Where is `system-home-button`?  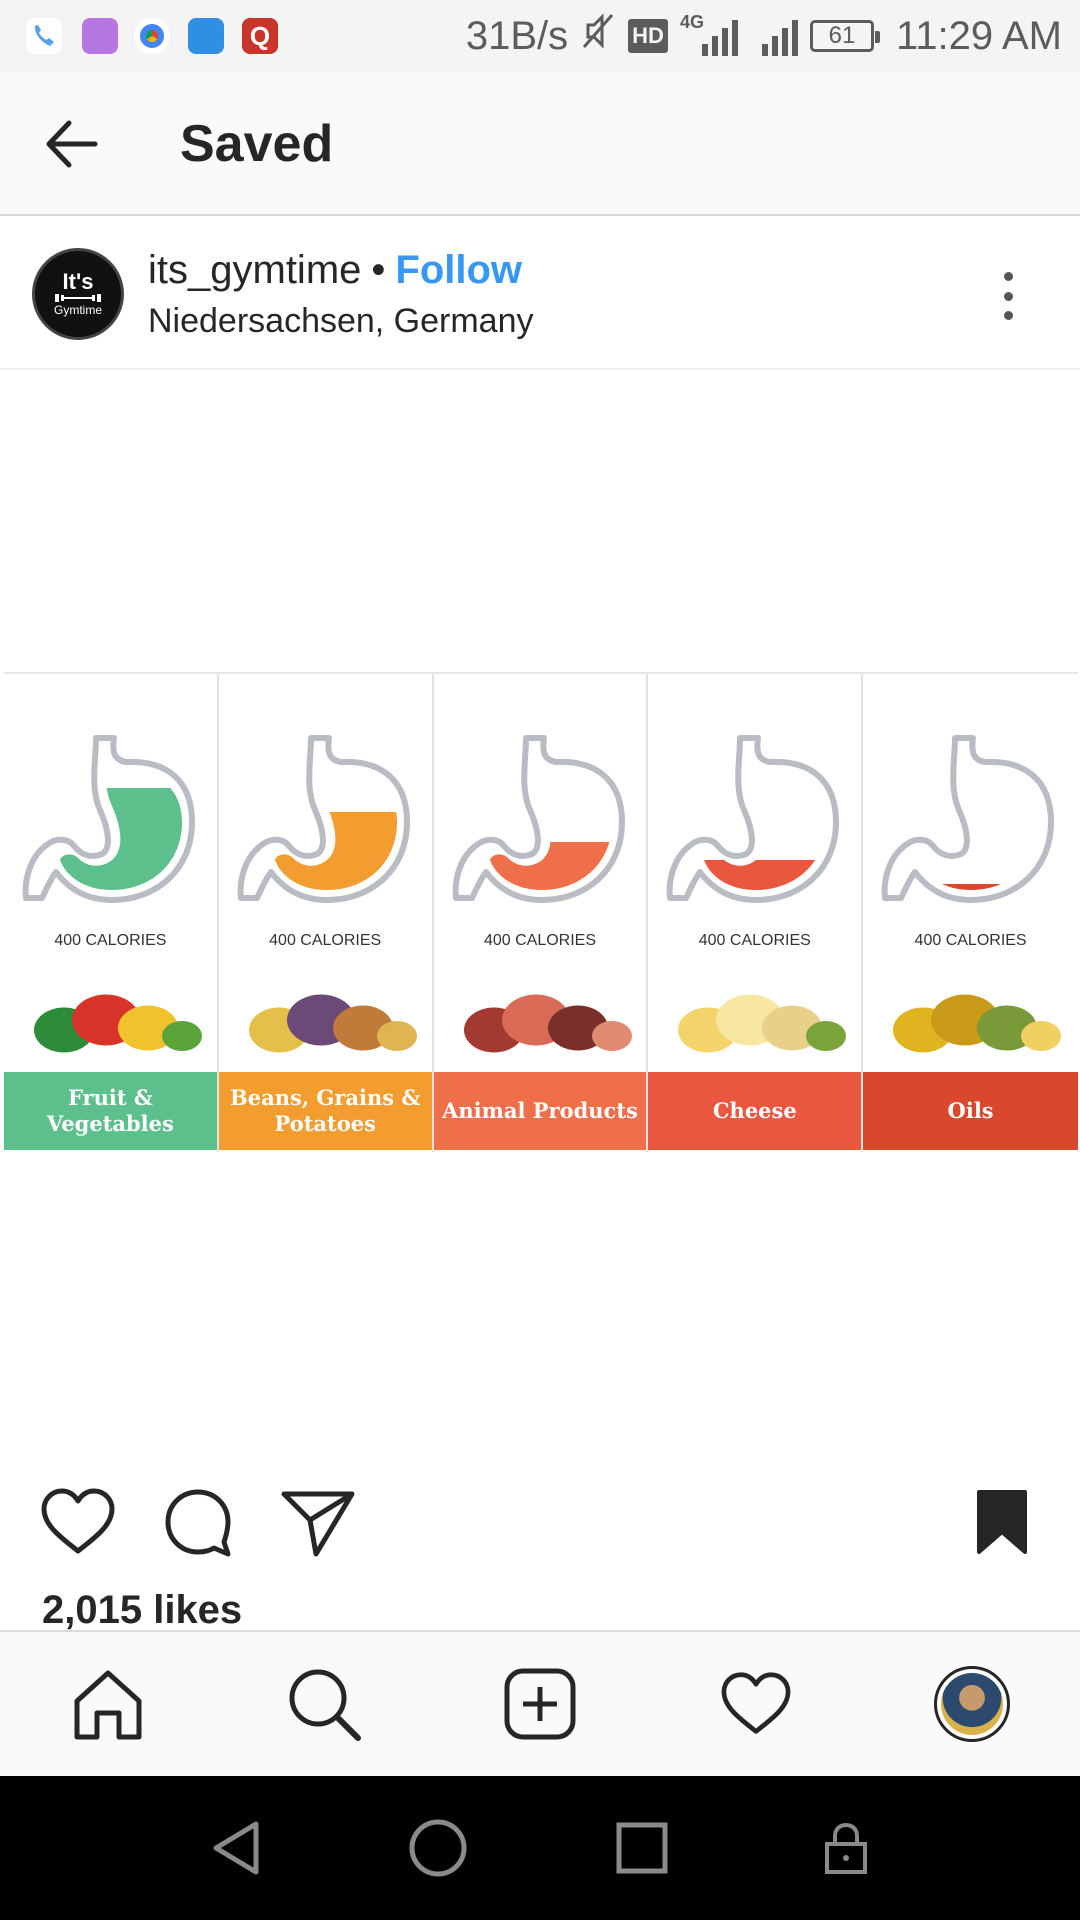 system-home-button is located at coordinates (438, 1848).